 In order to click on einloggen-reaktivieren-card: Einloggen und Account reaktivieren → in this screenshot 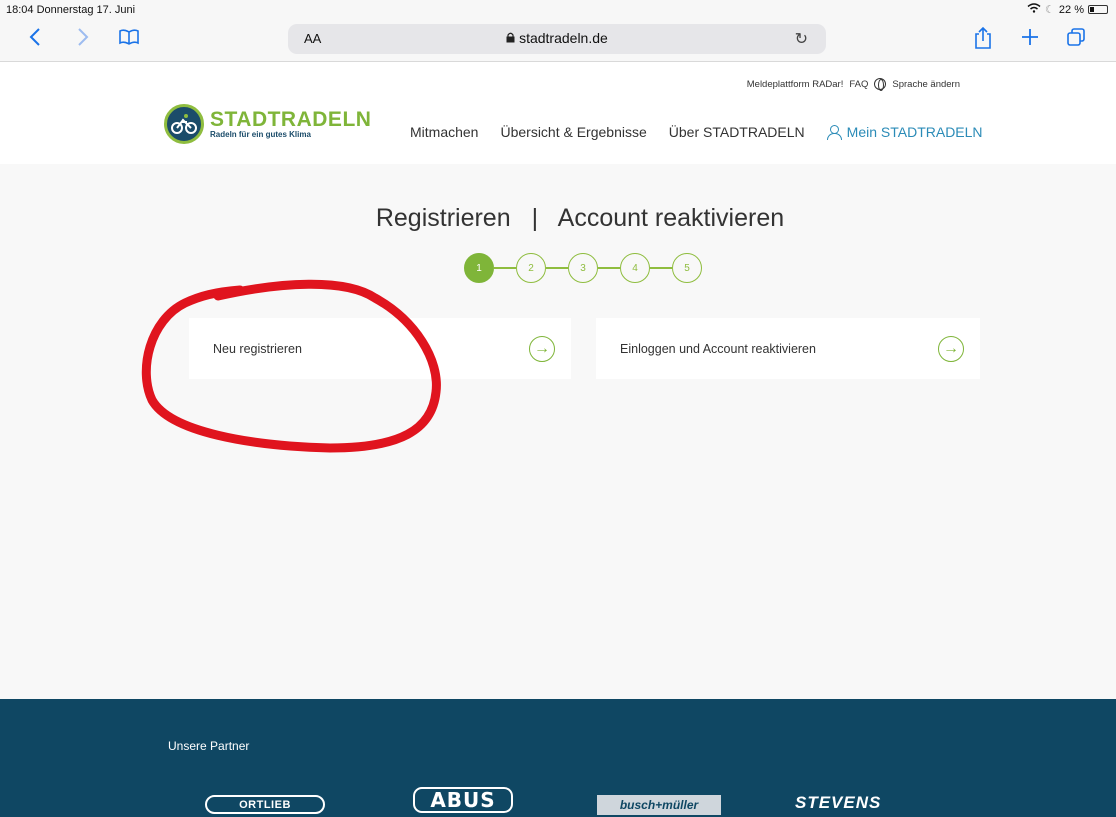, I will do `click(788, 348)`.